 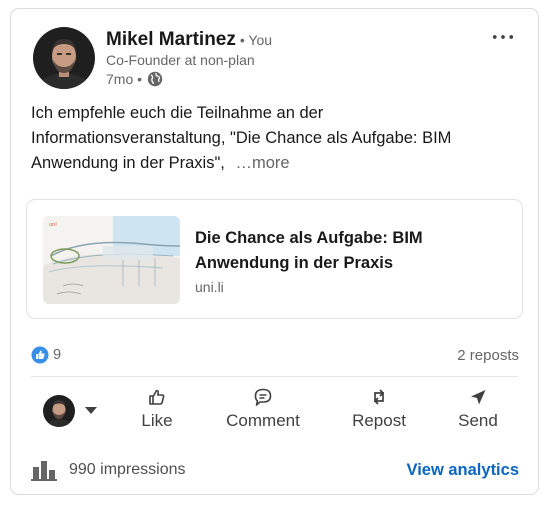 What do you see at coordinates (262, 163) in the screenshot?
I see `see-more-link: …more` at bounding box center [262, 163].